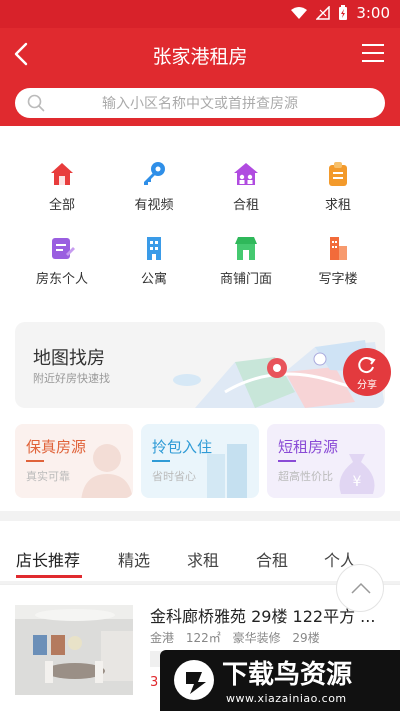 Image resolution: width=400 pixels, height=711 pixels. What do you see at coordinates (200, 461) in the screenshot?
I see `feature-move-in: 拎包入住 省时省心` at bounding box center [200, 461].